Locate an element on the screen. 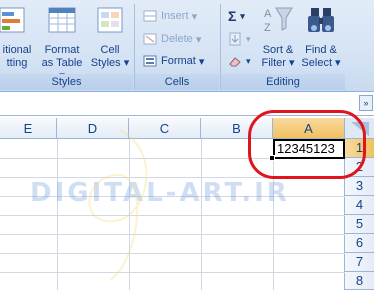  find-select-label: Find & is located at coordinates (321, 50).